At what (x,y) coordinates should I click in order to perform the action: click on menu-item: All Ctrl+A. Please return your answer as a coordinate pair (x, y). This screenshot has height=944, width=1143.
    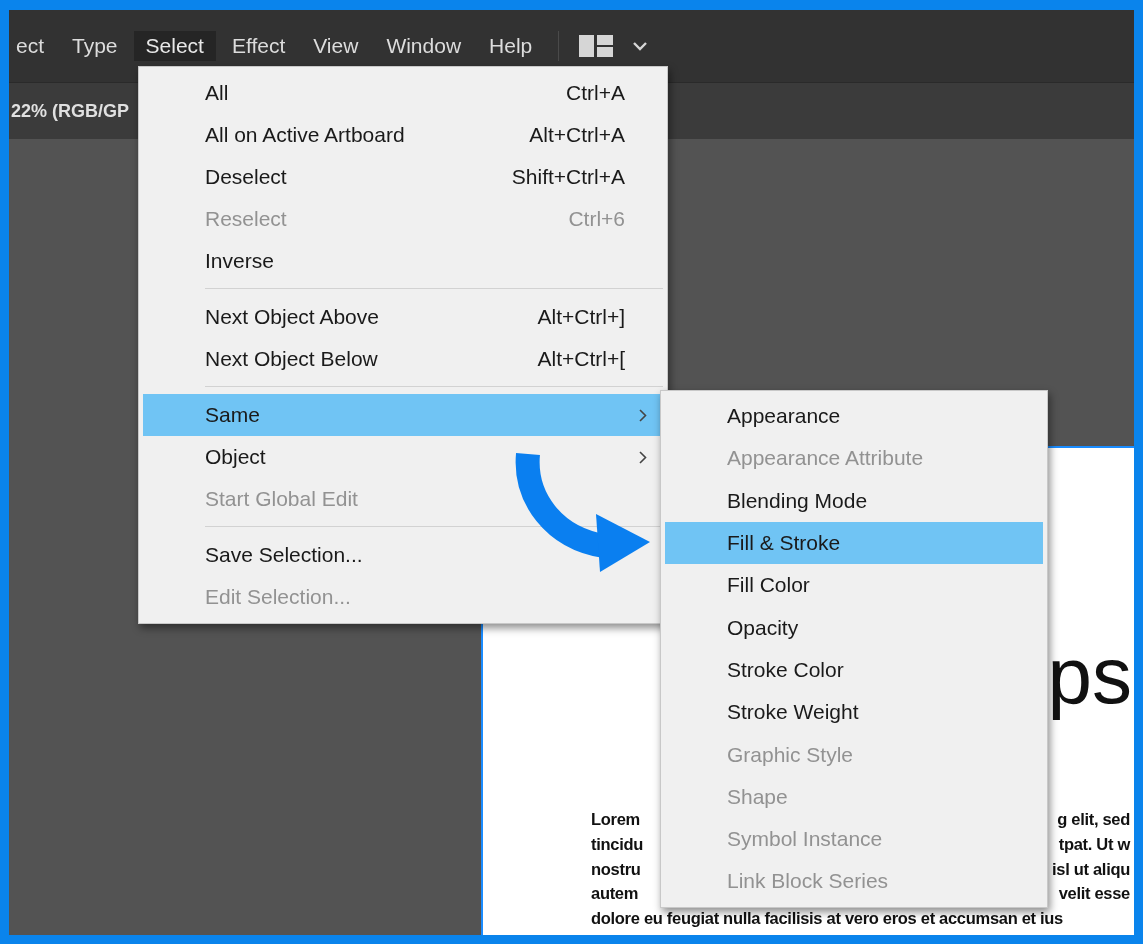
    Looking at the image, I should click on (403, 93).